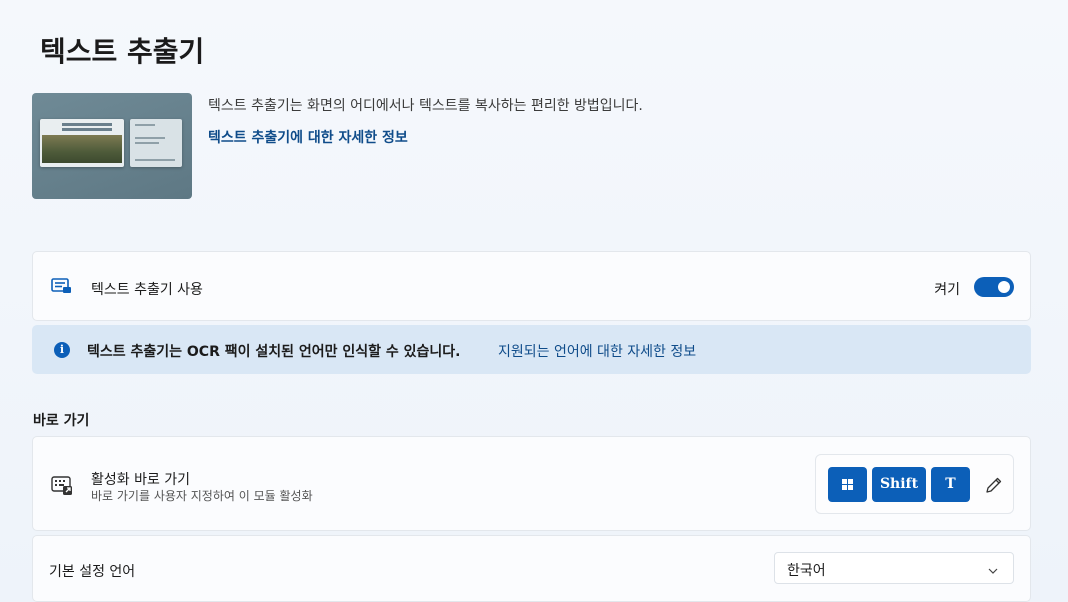  I want to click on chevron-down-icon, so click(993, 571).